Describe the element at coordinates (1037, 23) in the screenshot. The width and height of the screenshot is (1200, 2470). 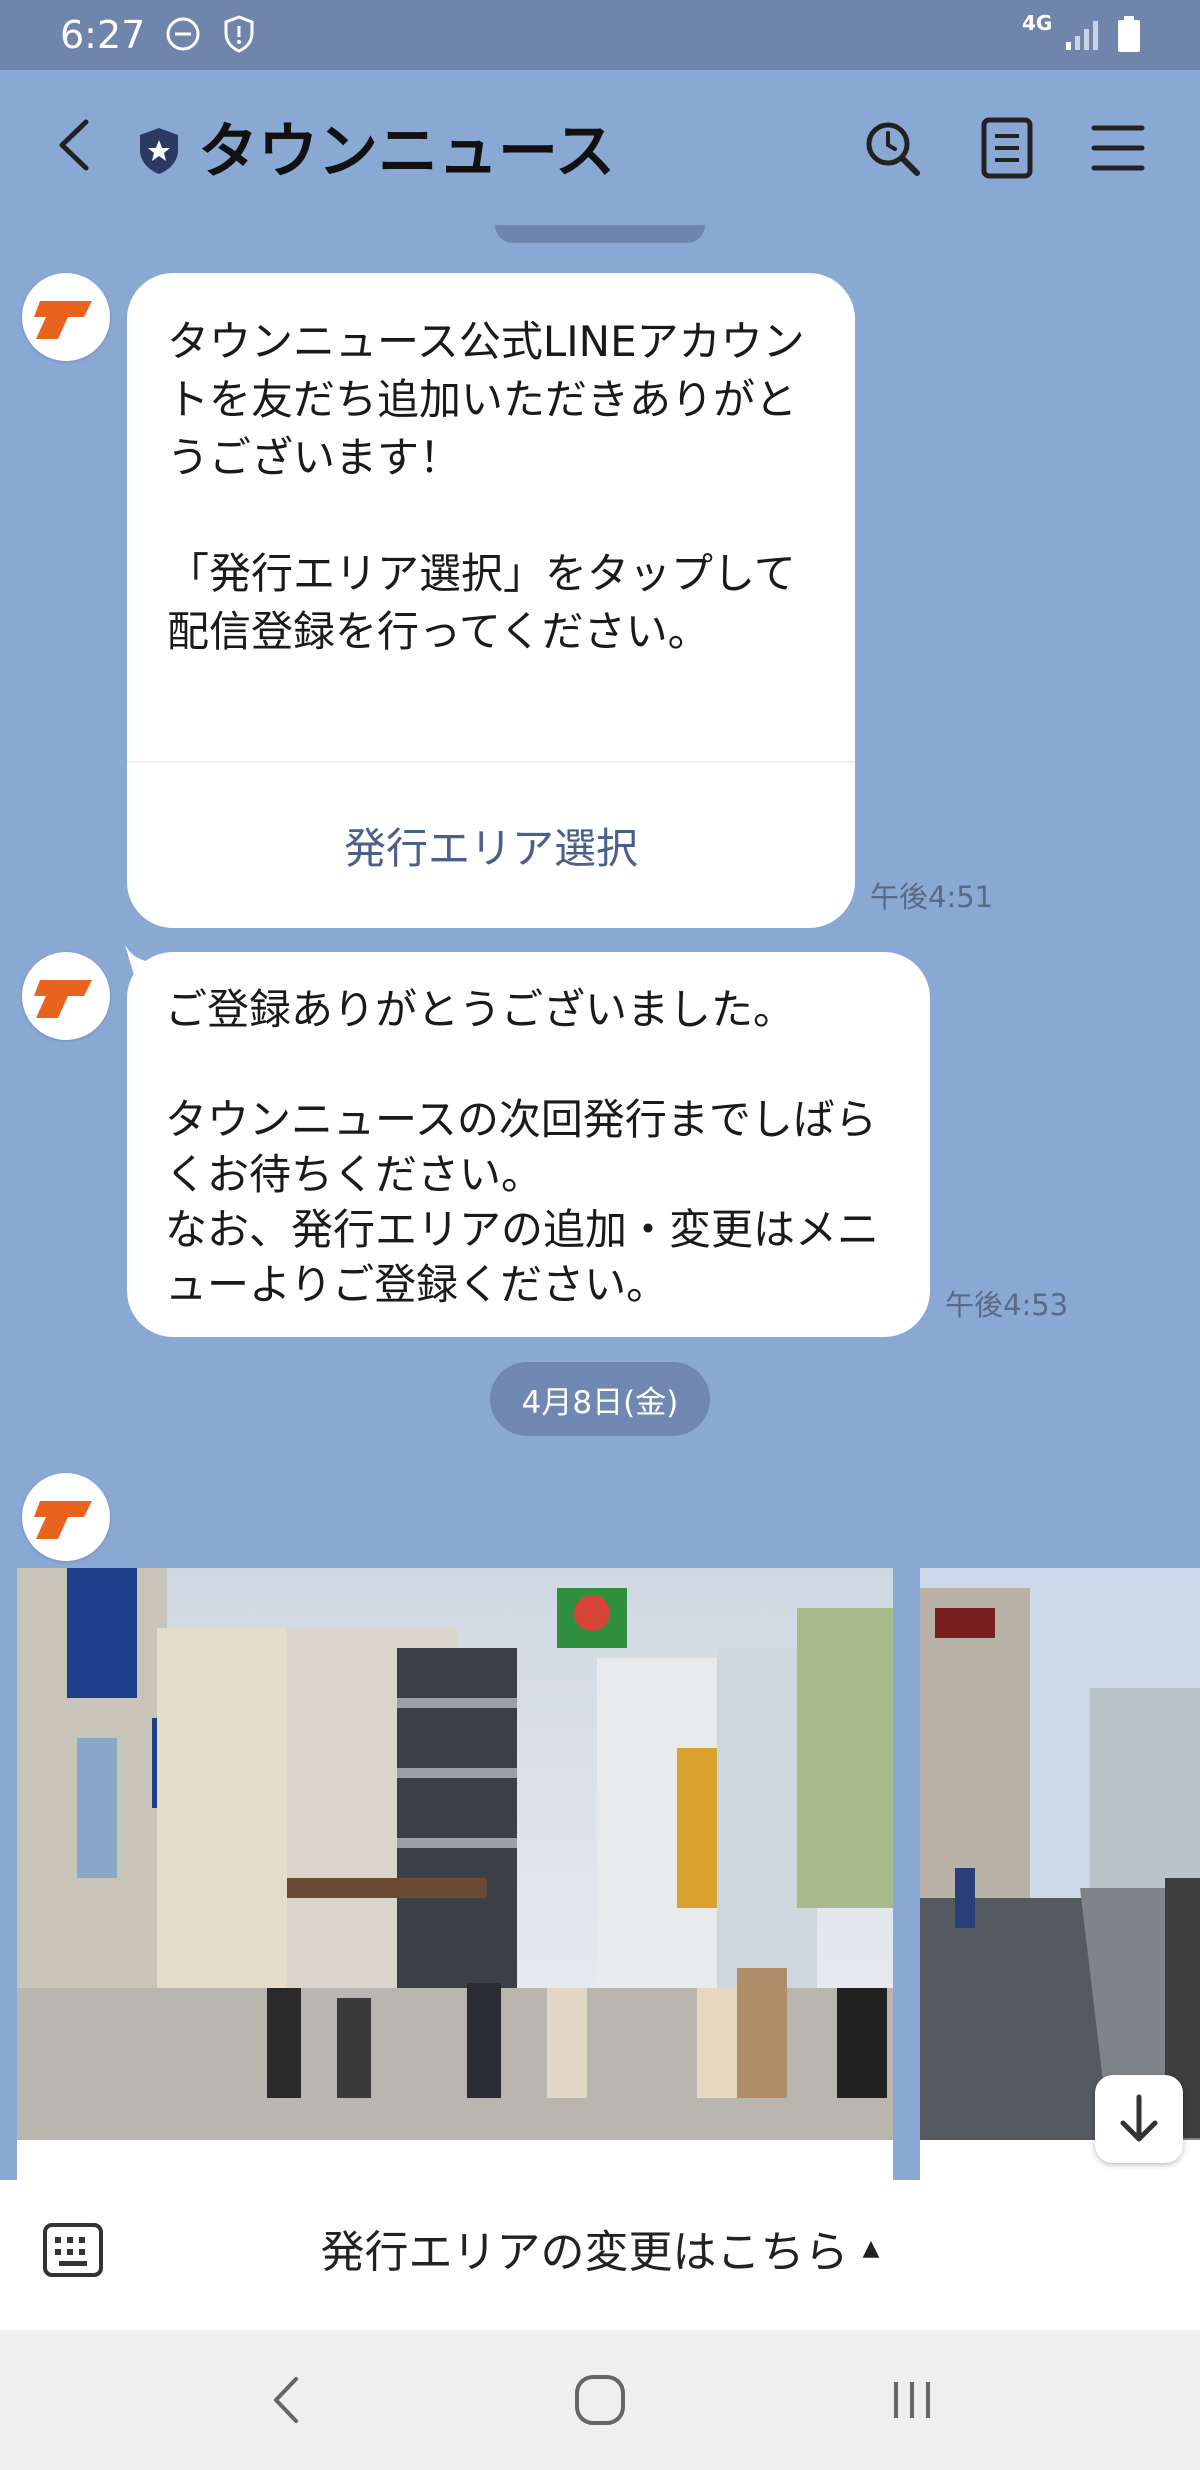
I see `network-type-label: 4G` at that location.